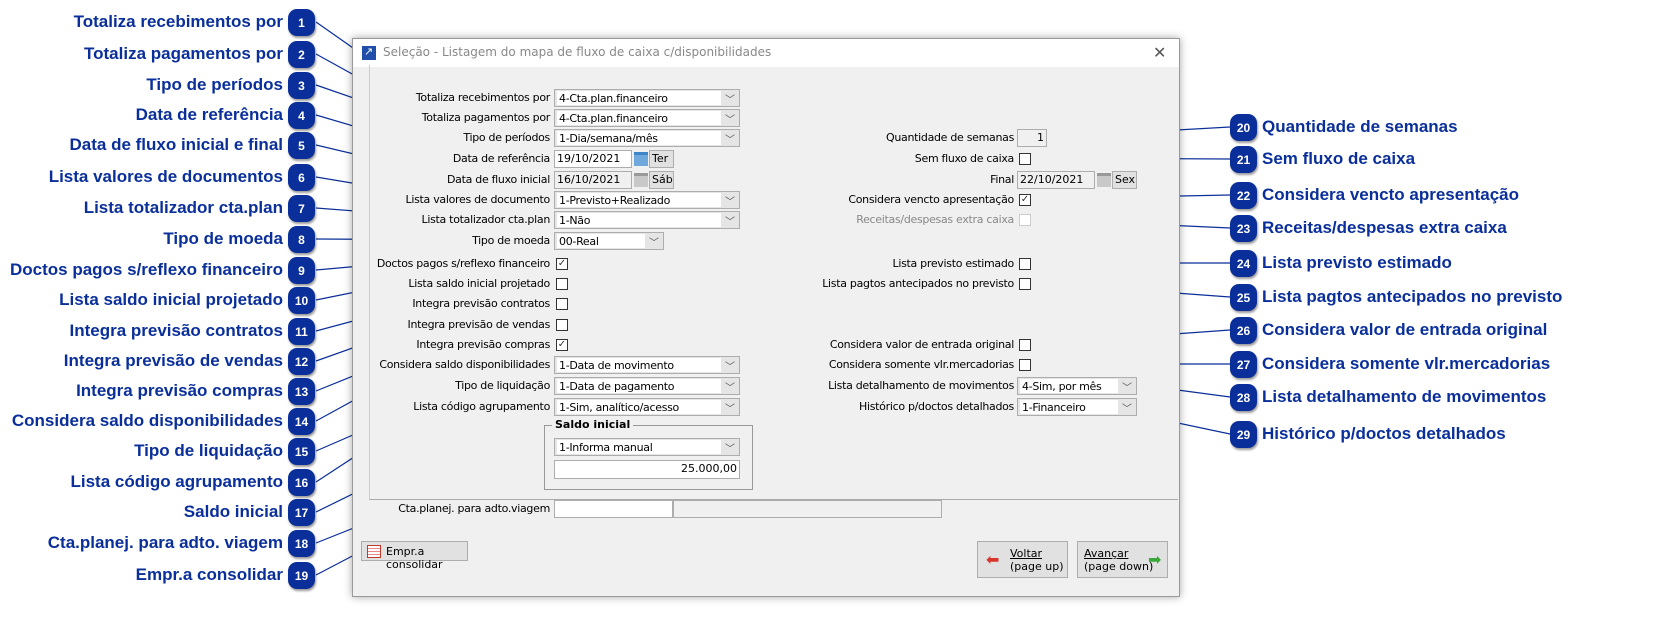 The height and width of the screenshot is (642, 1676). Describe the element at coordinates (183, 207) in the screenshot. I see `callout-label-7: Lista totalizador cta.plan` at that location.